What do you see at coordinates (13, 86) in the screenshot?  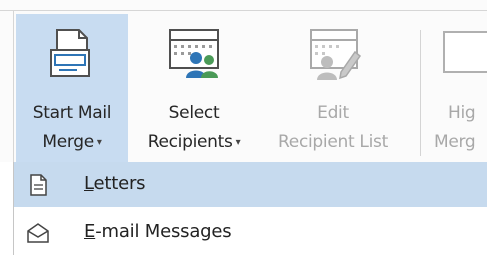 I see `ribbon-left-border` at bounding box center [13, 86].